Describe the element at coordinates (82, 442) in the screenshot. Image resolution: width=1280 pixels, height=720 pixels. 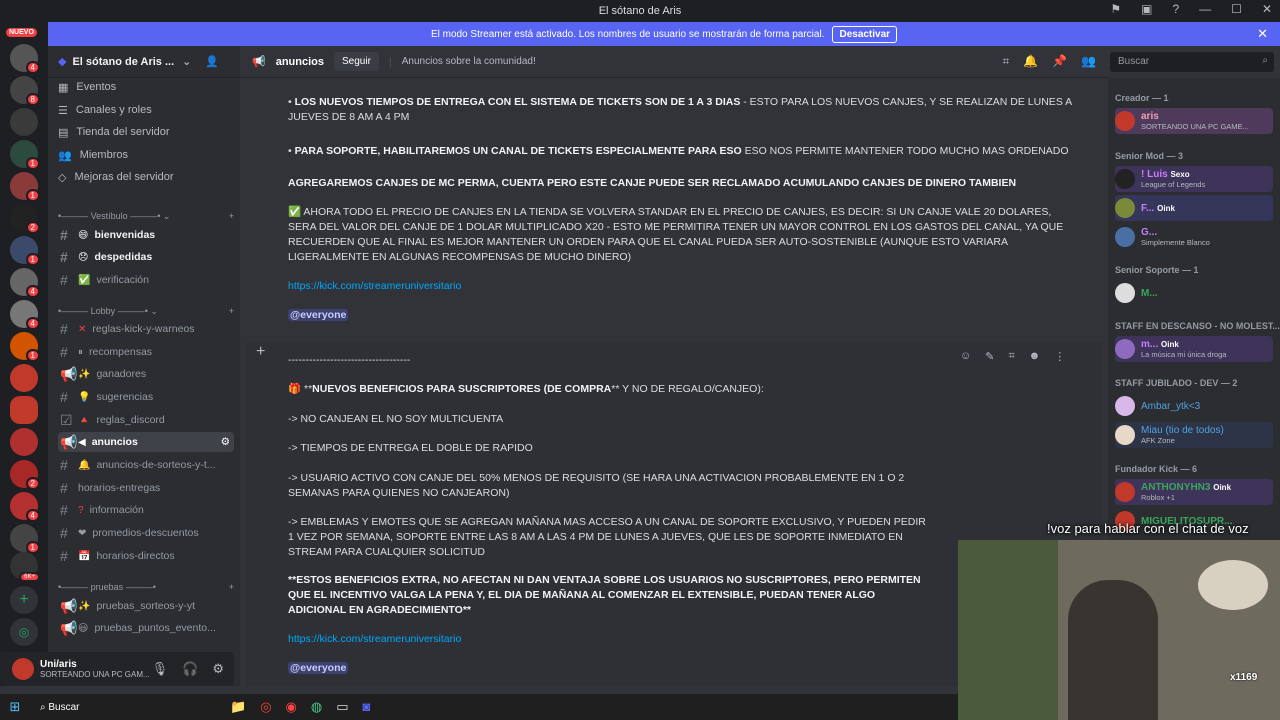
I see `speaker-icon: ◀` at that location.